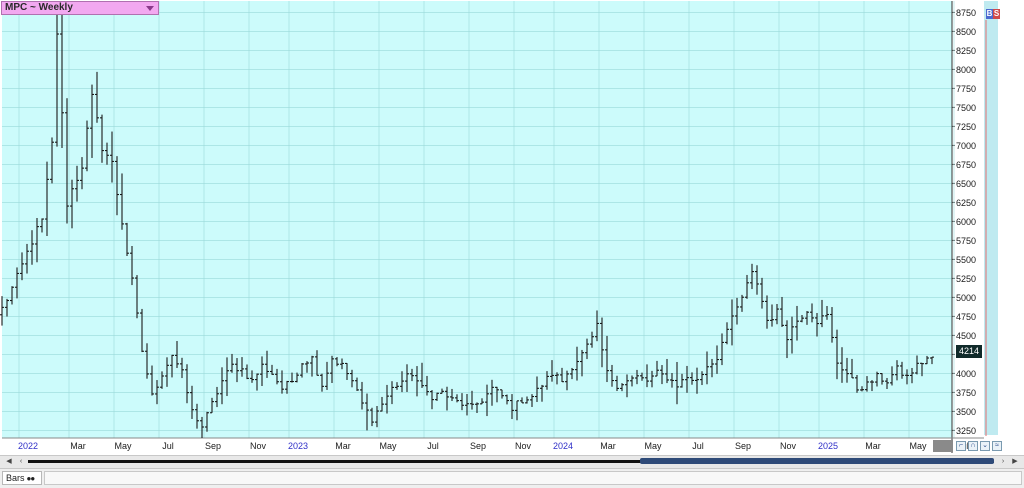 The width and height of the screenshot is (1024, 488). What do you see at coordinates (966, 32) in the screenshot?
I see `y-tick-label: 8500` at bounding box center [966, 32].